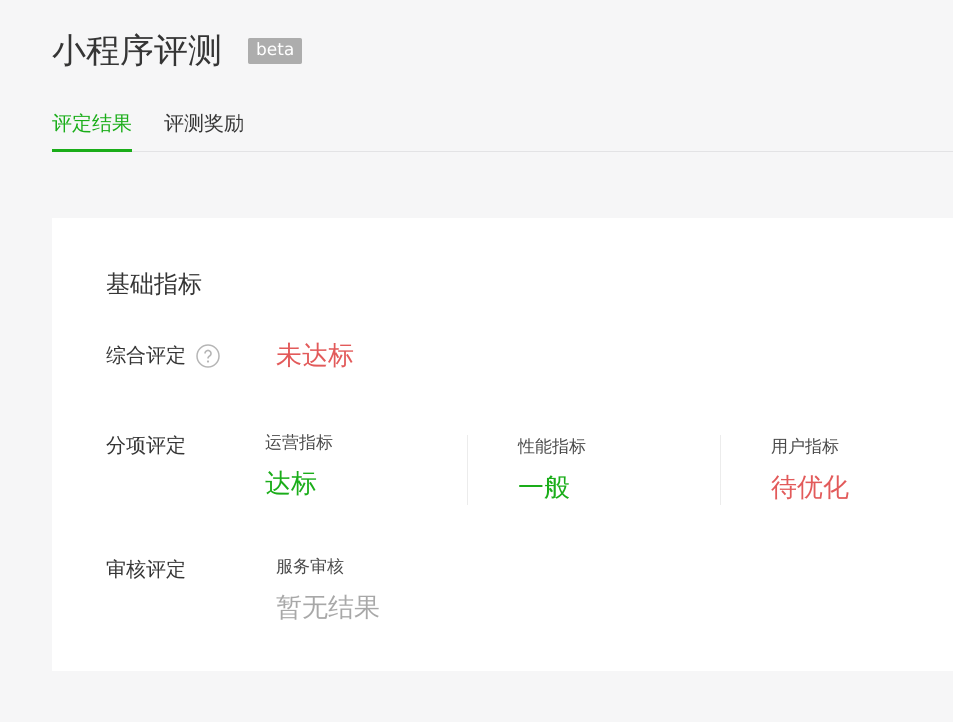 The height and width of the screenshot is (722, 953). Describe the element at coordinates (805, 447) in the screenshot. I see `metric-name: 用户指标` at that location.